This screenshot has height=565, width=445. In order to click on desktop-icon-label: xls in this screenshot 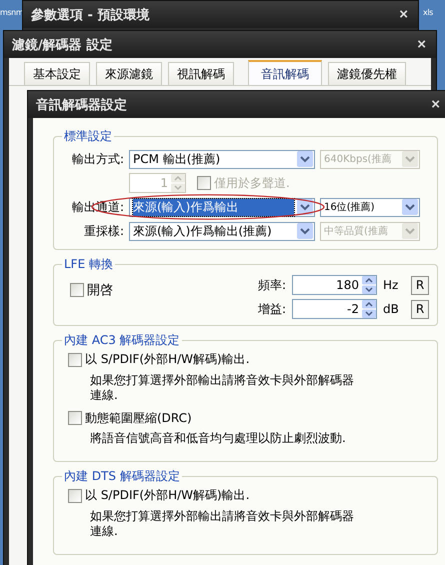, I will do `click(428, 12)`.